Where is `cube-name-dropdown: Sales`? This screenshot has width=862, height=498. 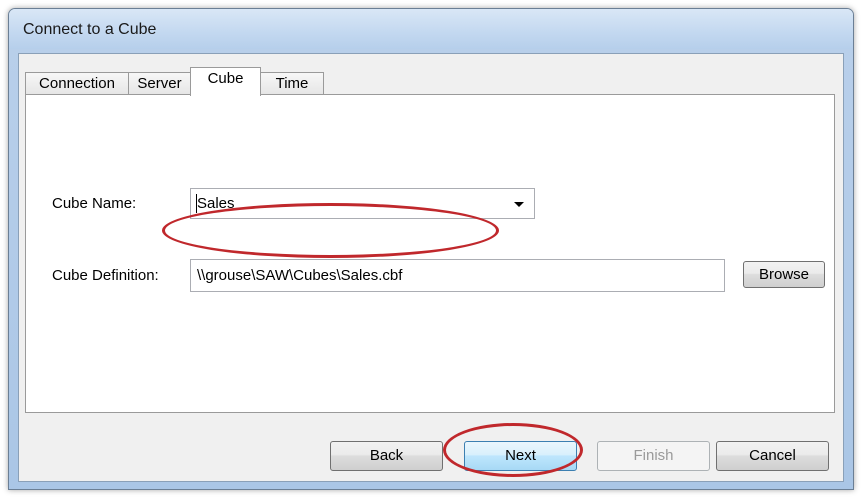 cube-name-dropdown: Sales is located at coordinates (362, 203).